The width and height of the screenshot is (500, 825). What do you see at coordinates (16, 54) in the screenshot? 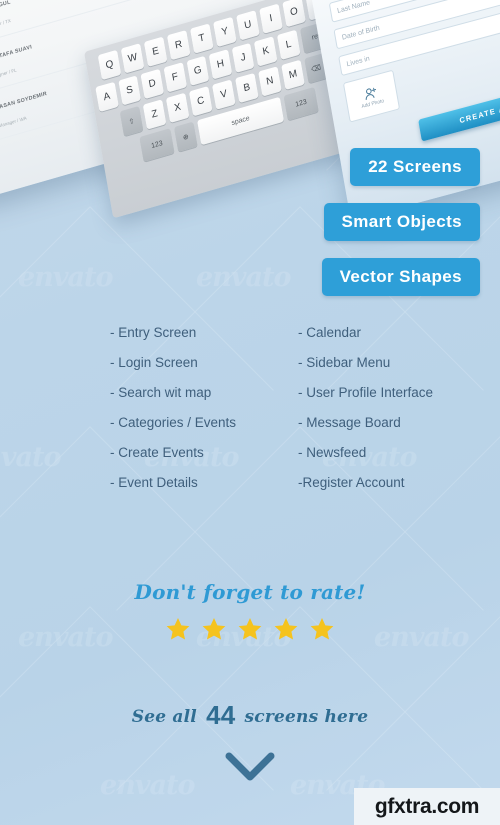
I see `contact-name: MUSTAFA SUAVI` at bounding box center [16, 54].